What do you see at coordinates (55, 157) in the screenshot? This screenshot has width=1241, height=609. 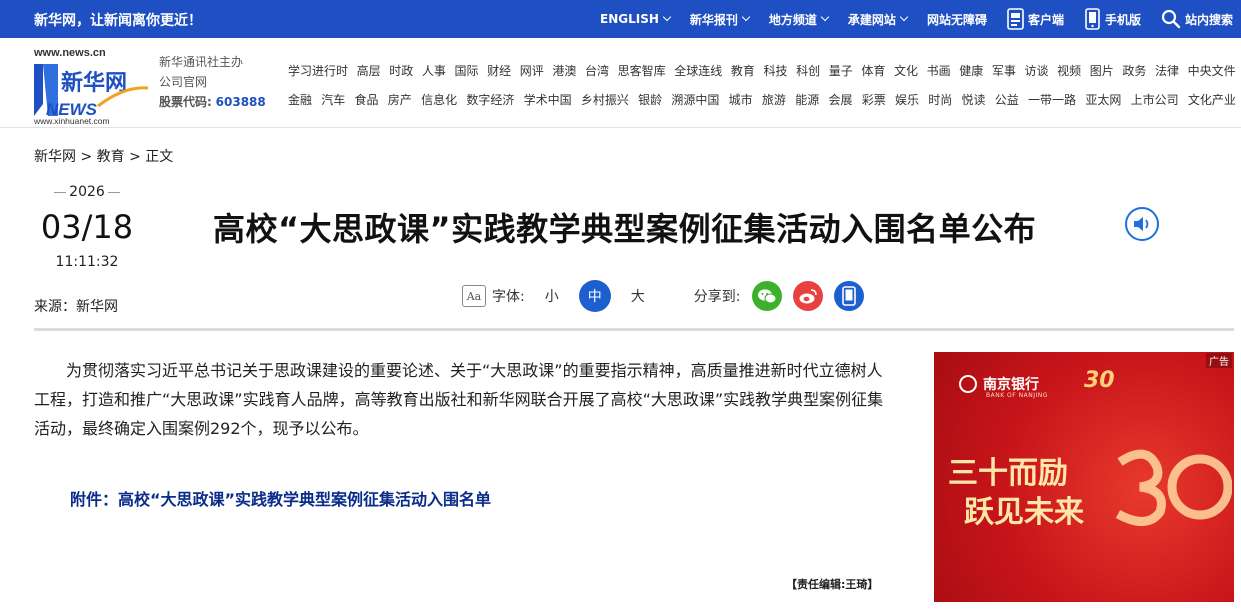 I see `breadcrumb-home: 新华网` at bounding box center [55, 157].